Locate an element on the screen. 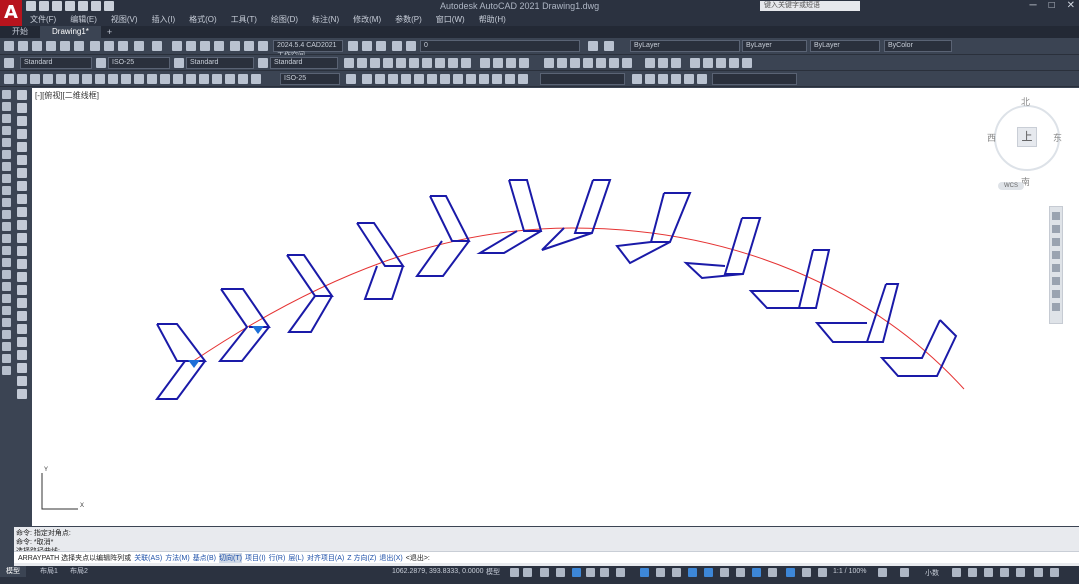 The width and height of the screenshot is (1079, 584). ortho-icon is located at coordinates (576, 572).